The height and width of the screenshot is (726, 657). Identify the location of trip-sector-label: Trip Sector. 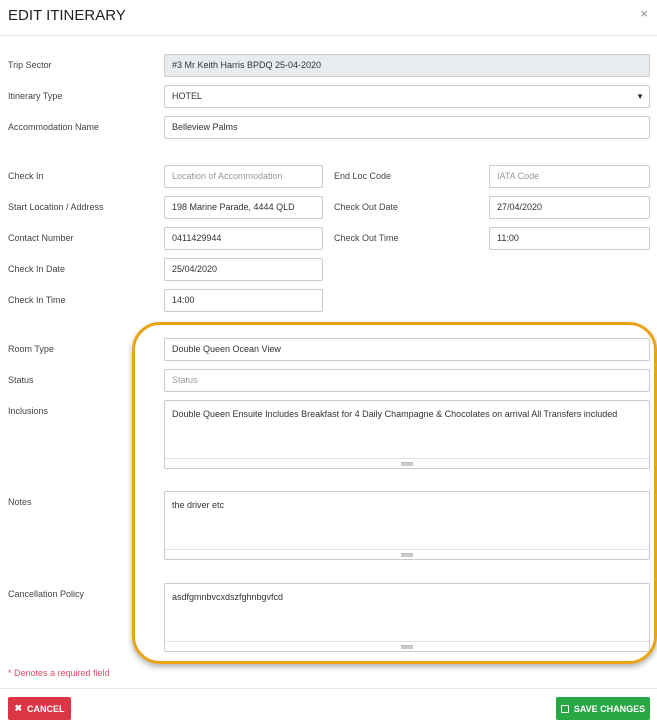
(30, 65).